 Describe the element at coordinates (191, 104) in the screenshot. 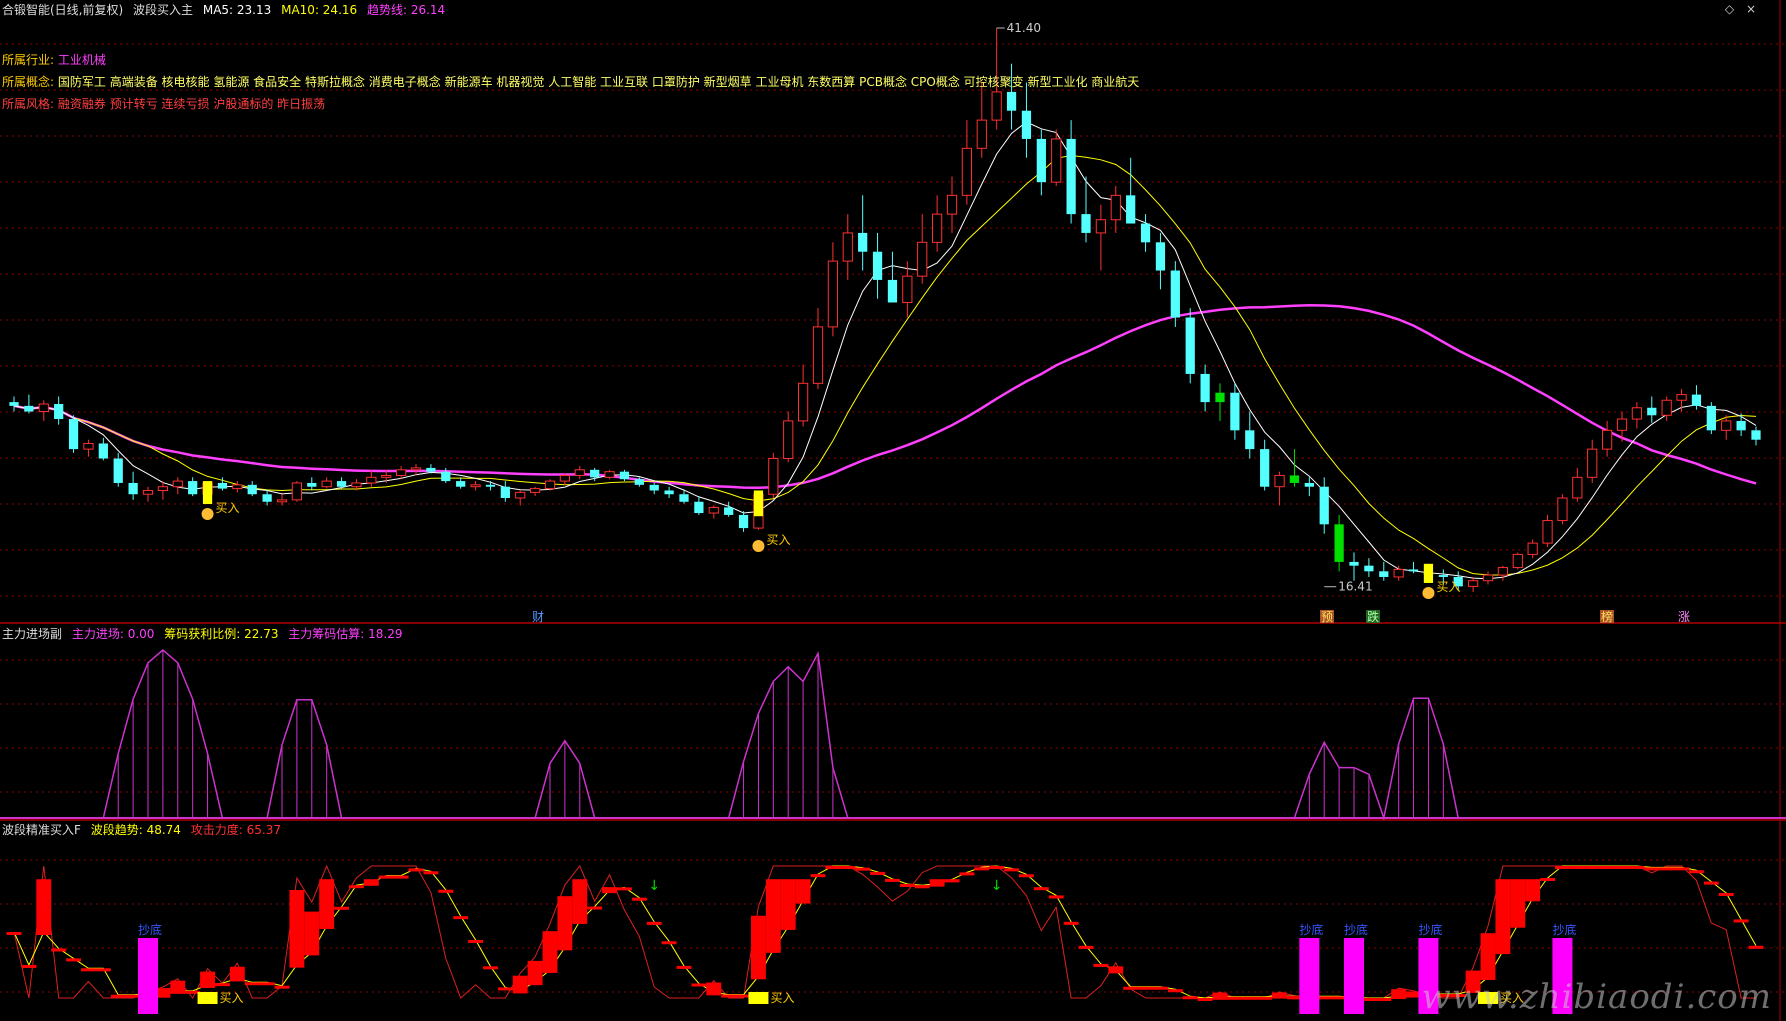

I see `style-values: 融资融券 预计转亏 连续亏损 沪股通标的 昨日振荡` at that location.